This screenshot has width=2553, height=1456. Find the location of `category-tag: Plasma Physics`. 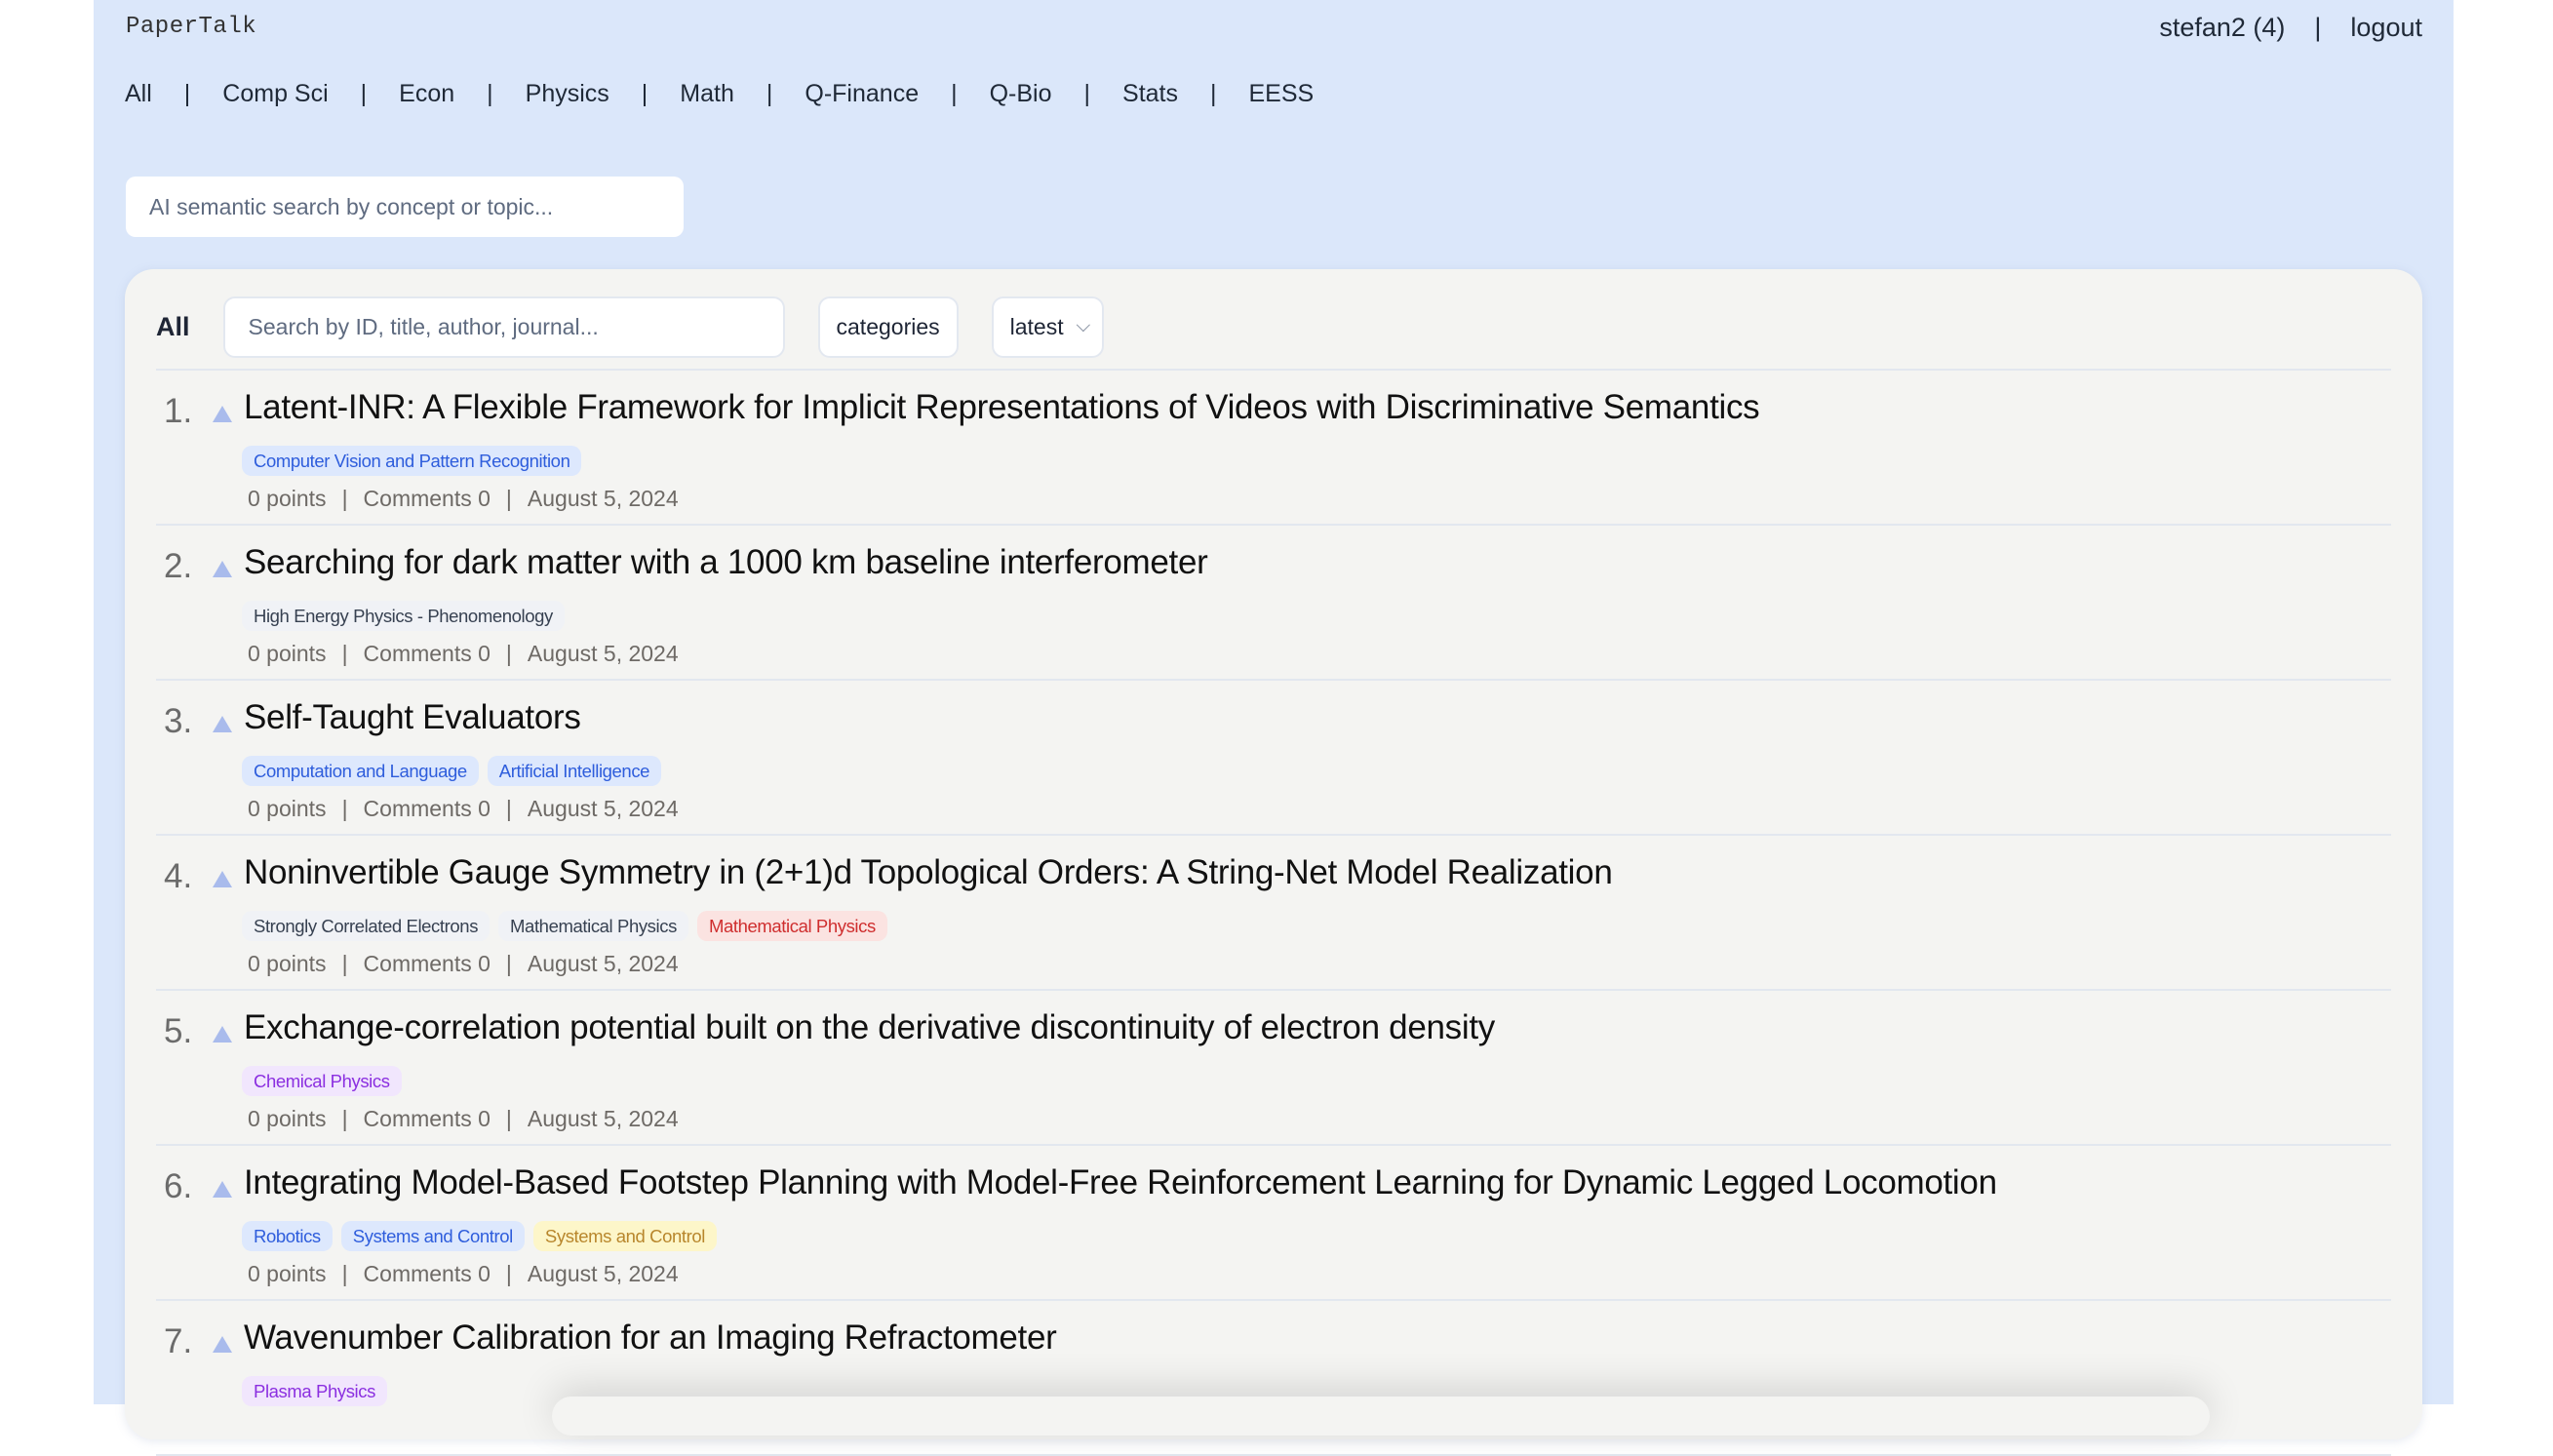

category-tag: Plasma Physics is located at coordinates (314, 1391).